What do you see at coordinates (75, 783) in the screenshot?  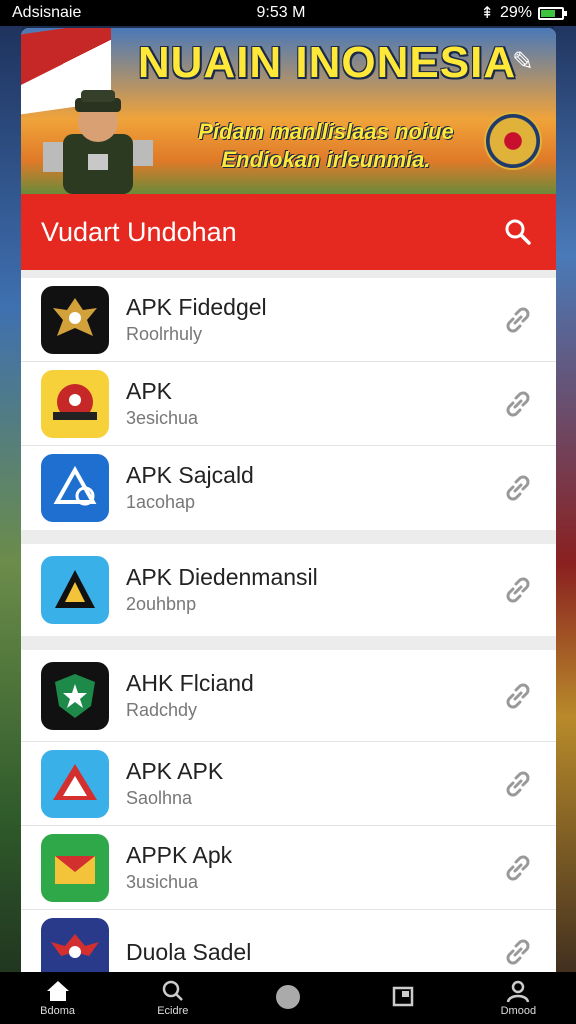 I see `red-triangle-icon` at bounding box center [75, 783].